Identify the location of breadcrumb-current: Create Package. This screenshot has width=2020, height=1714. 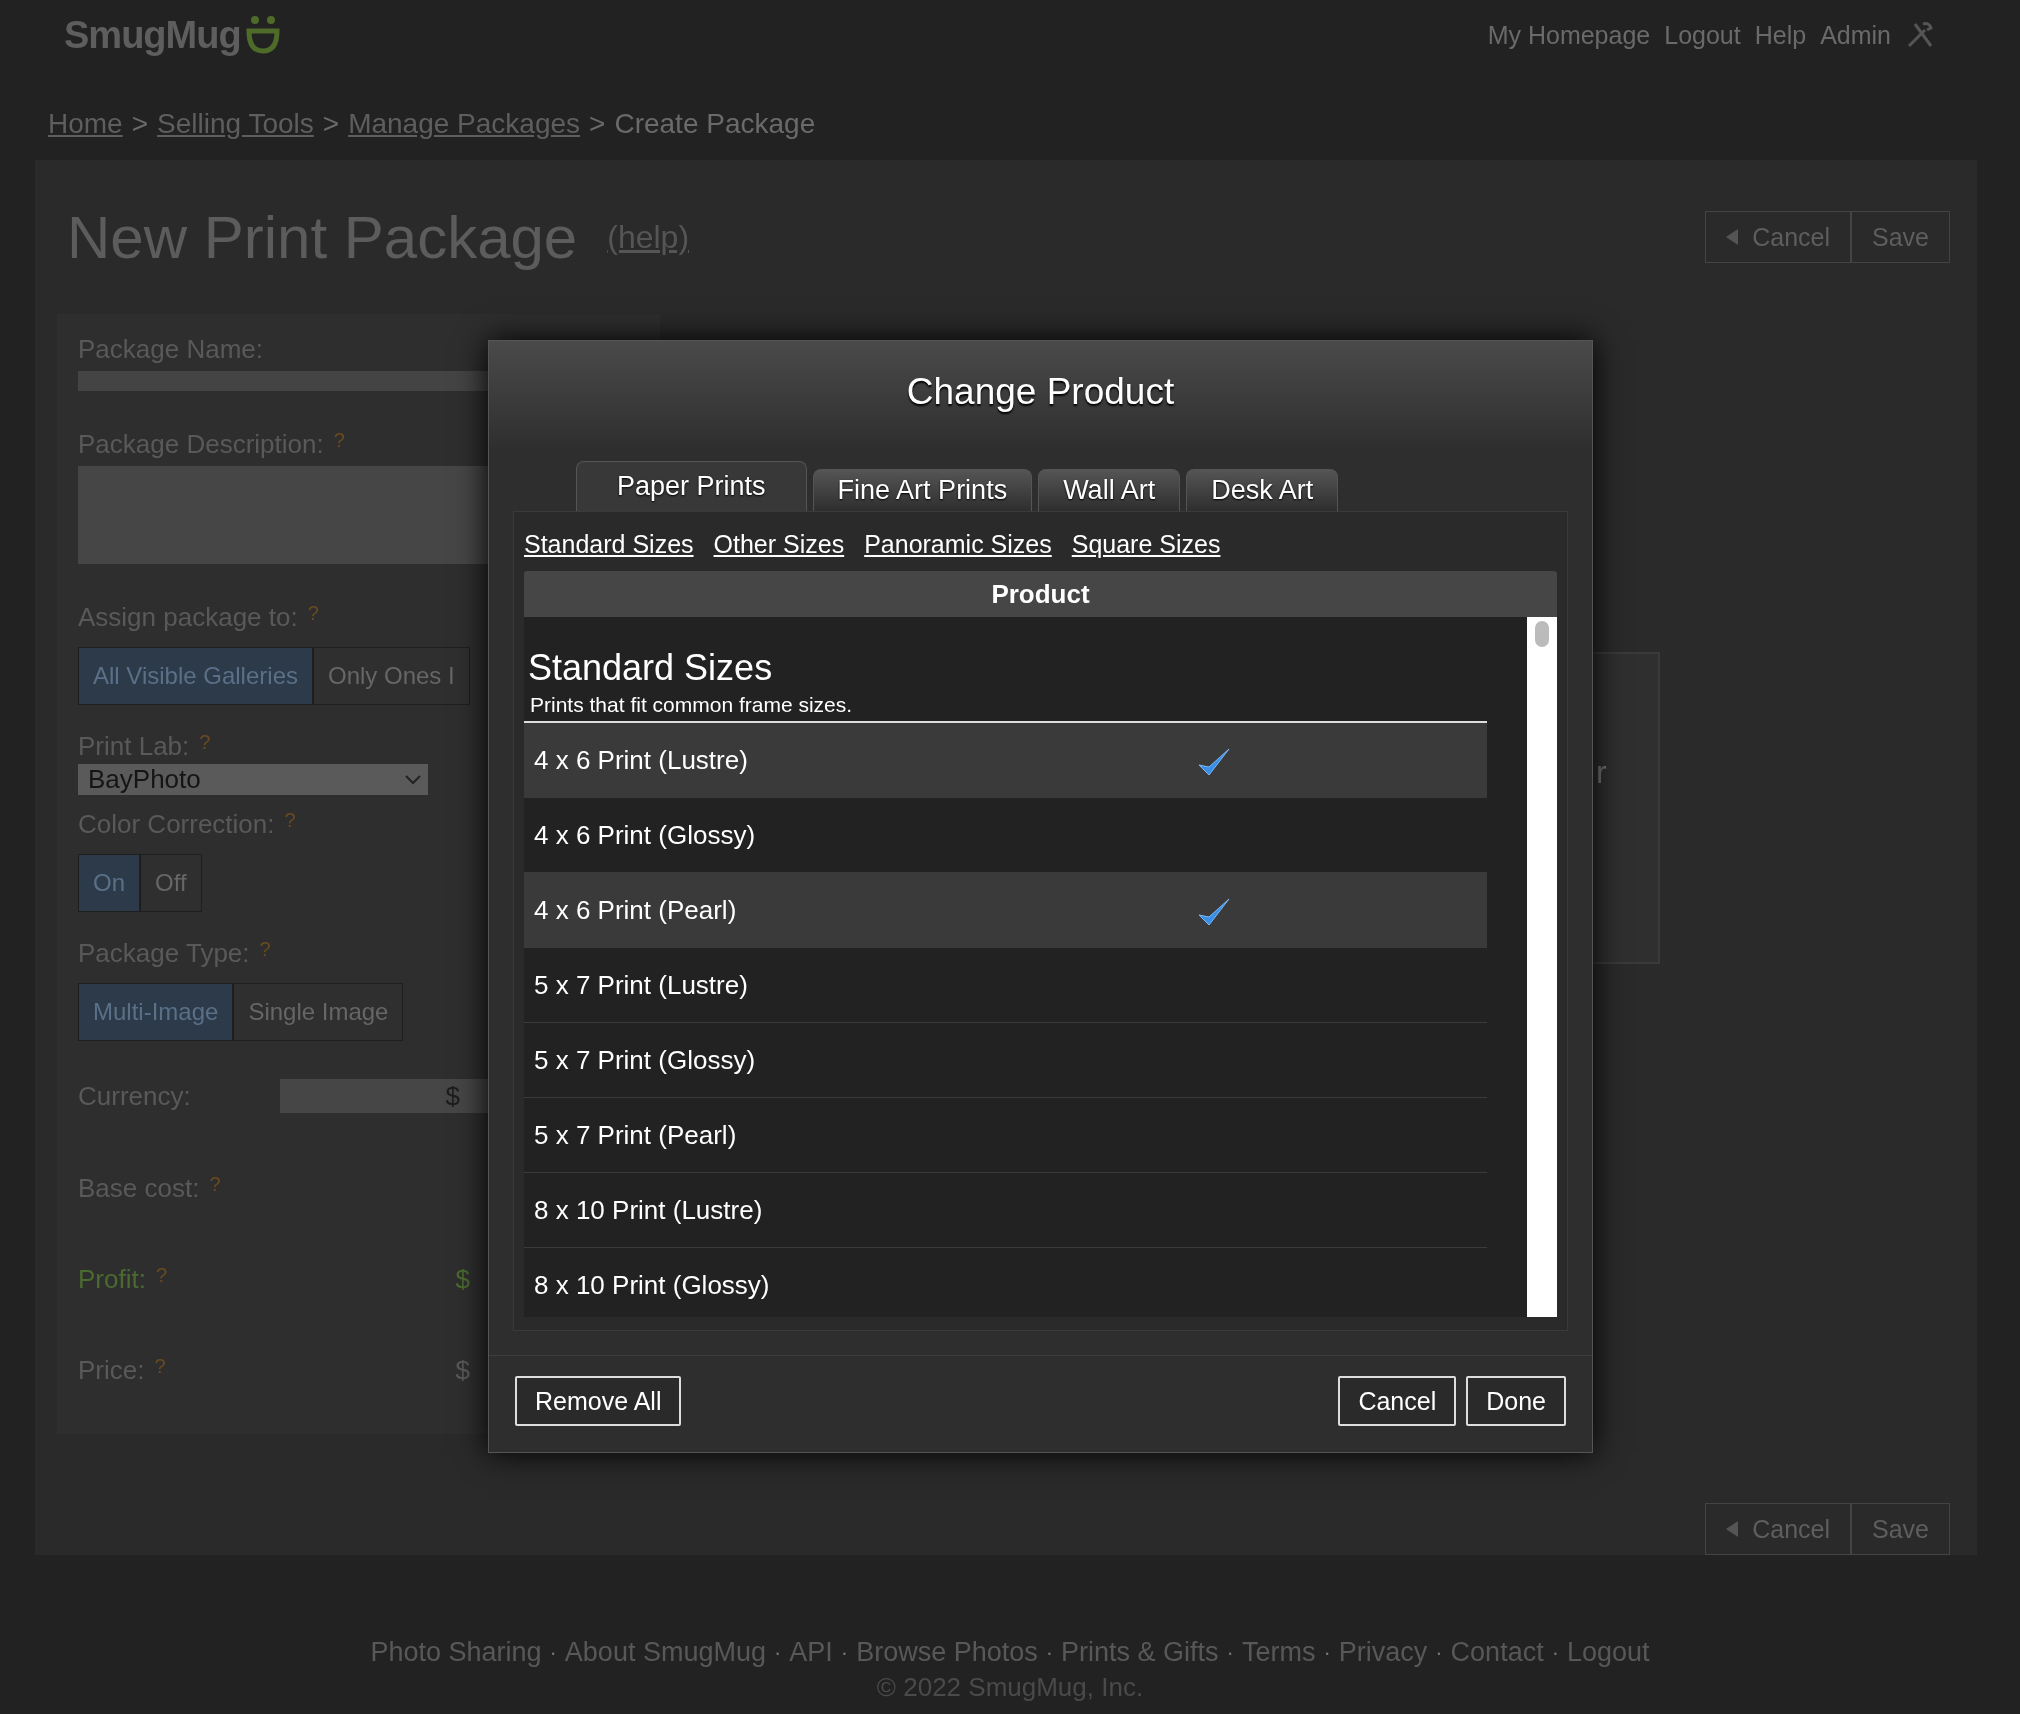
(715, 124).